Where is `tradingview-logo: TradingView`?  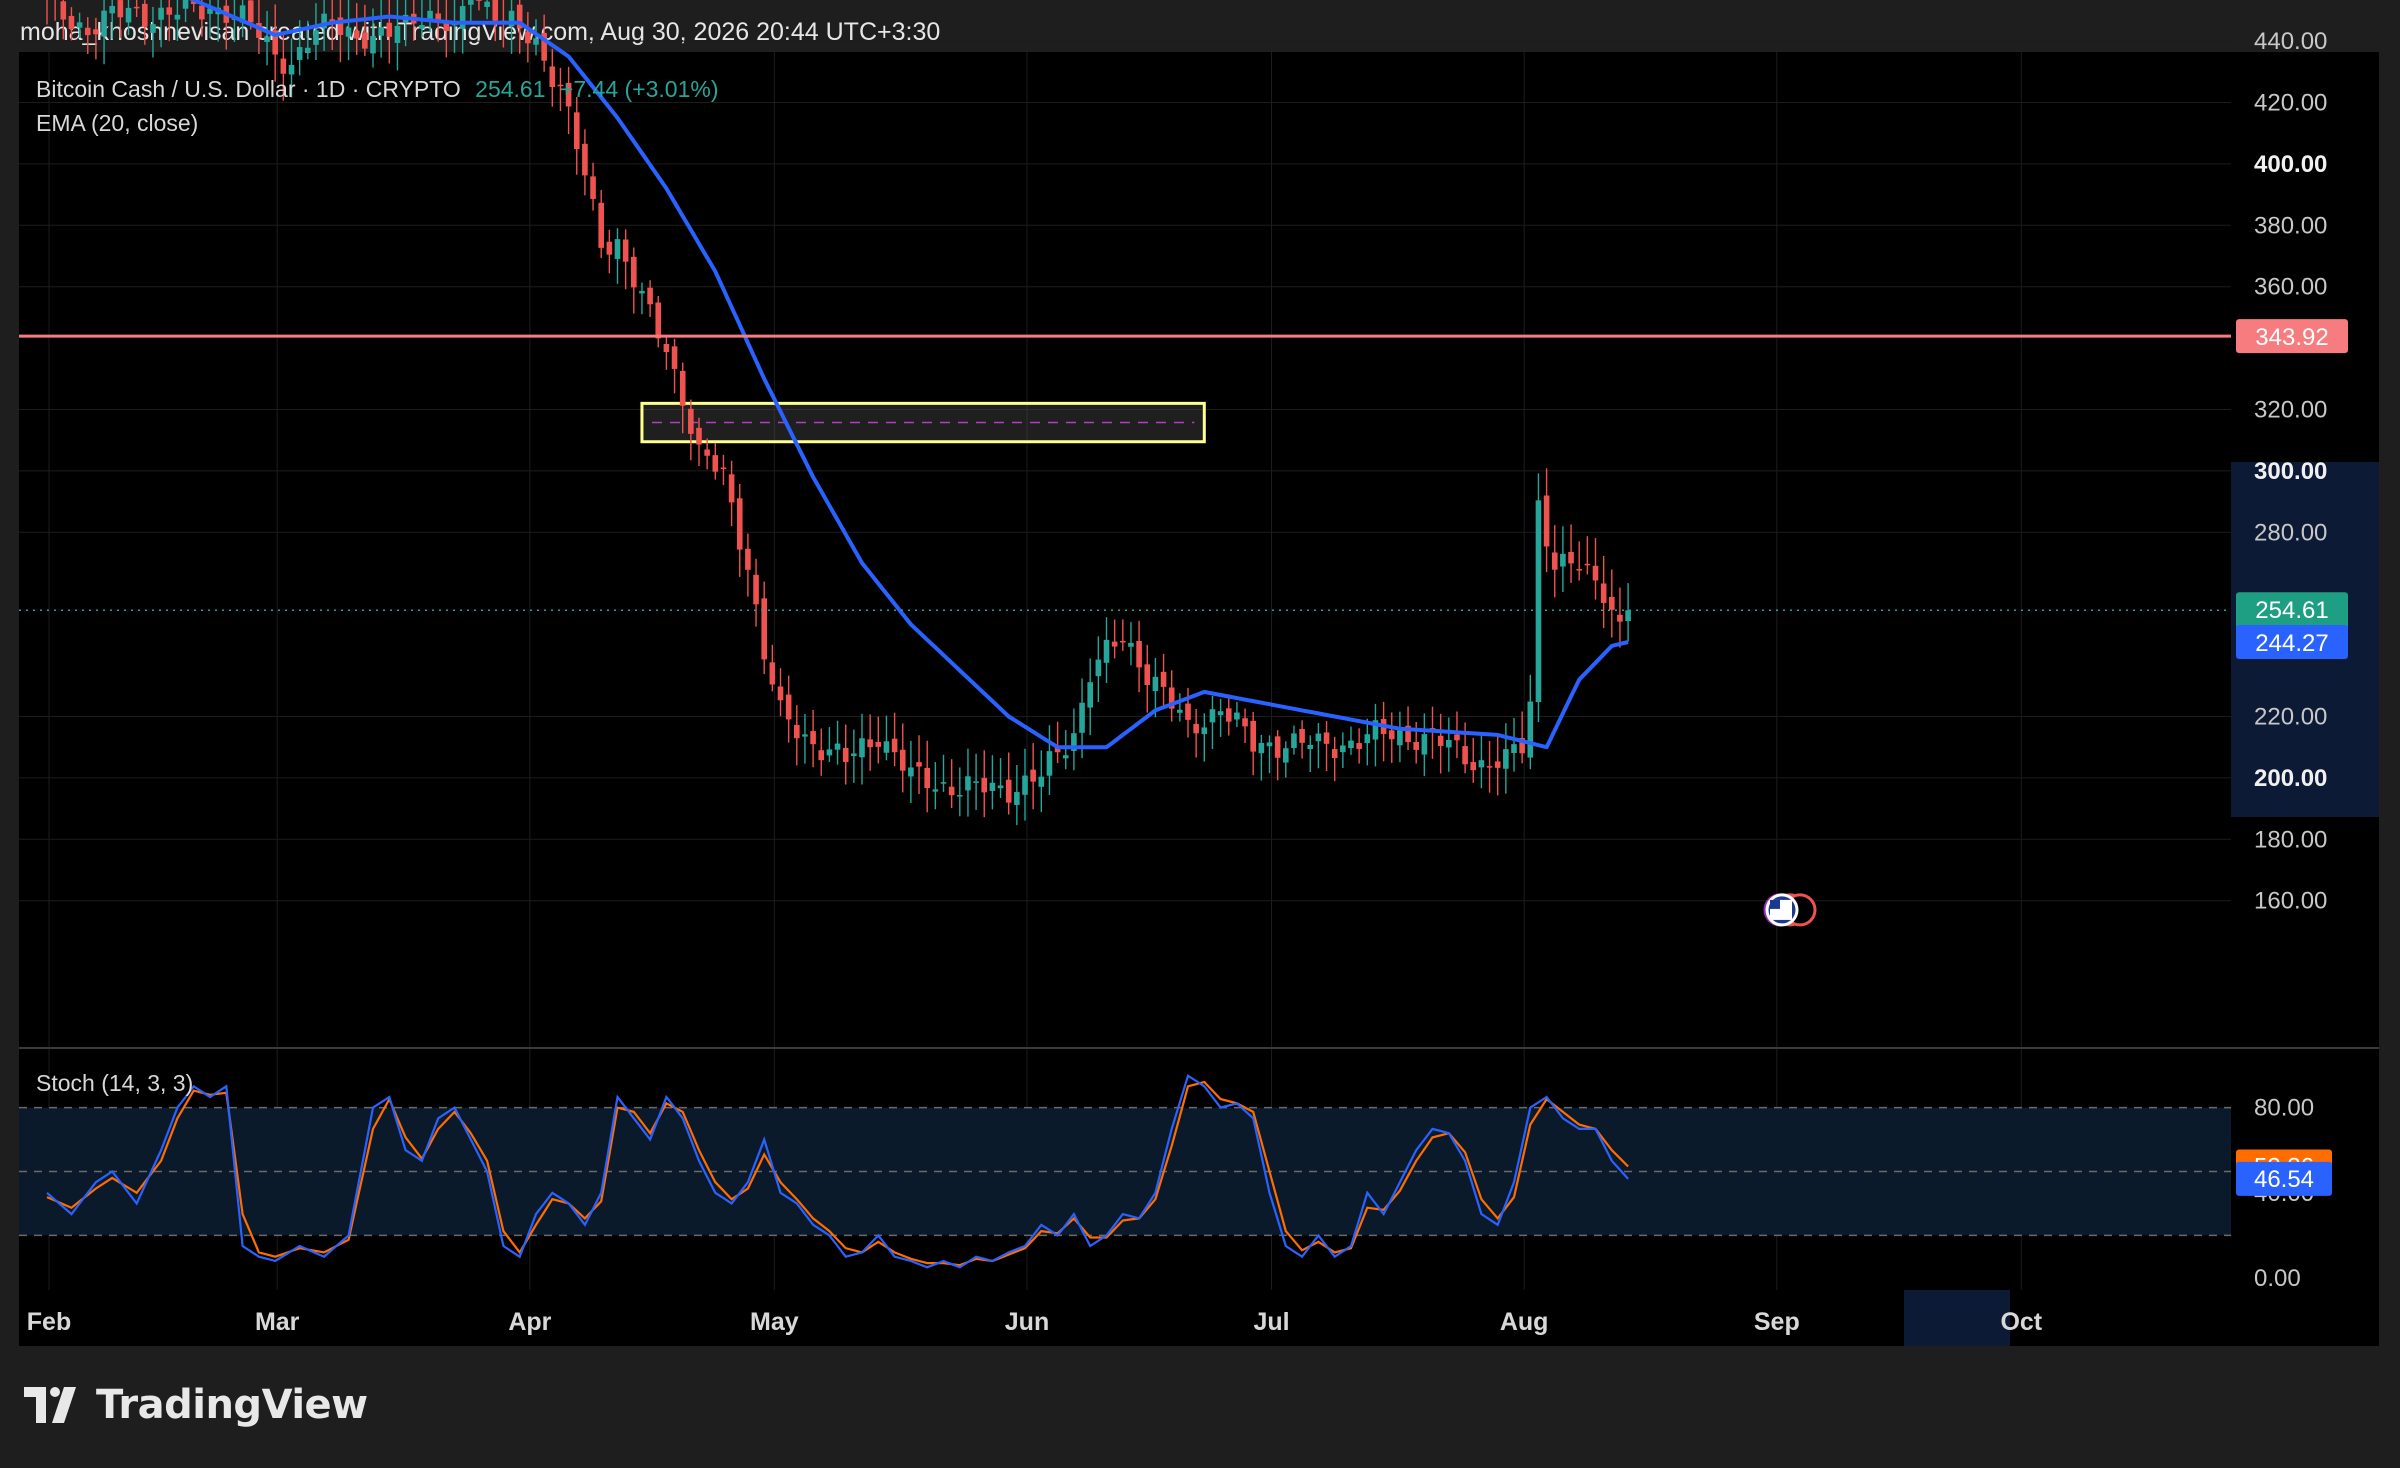 tradingview-logo: TradingView is located at coordinates (196, 1405).